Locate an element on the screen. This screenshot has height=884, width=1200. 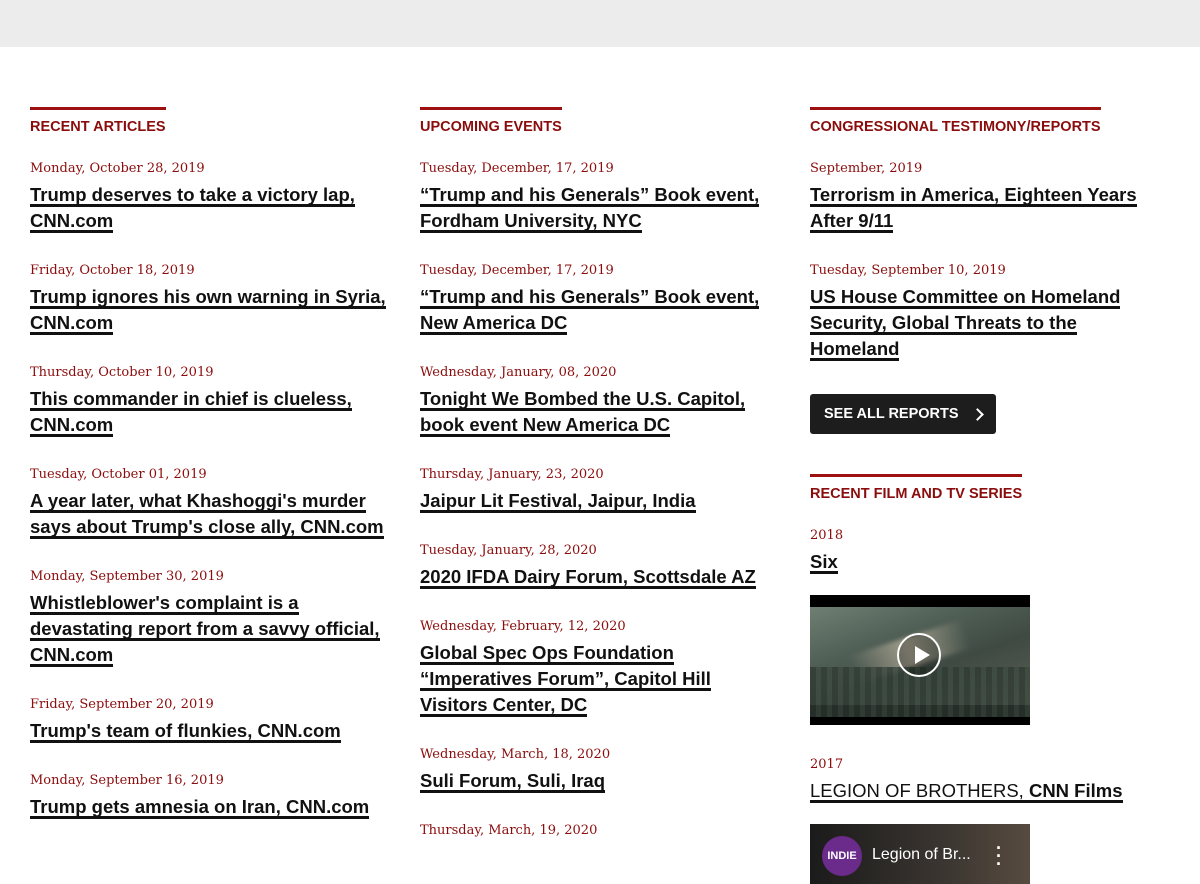
item-title-link: Jaipur Lit Festival, Jaipur, India is located at coordinates (558, 501).